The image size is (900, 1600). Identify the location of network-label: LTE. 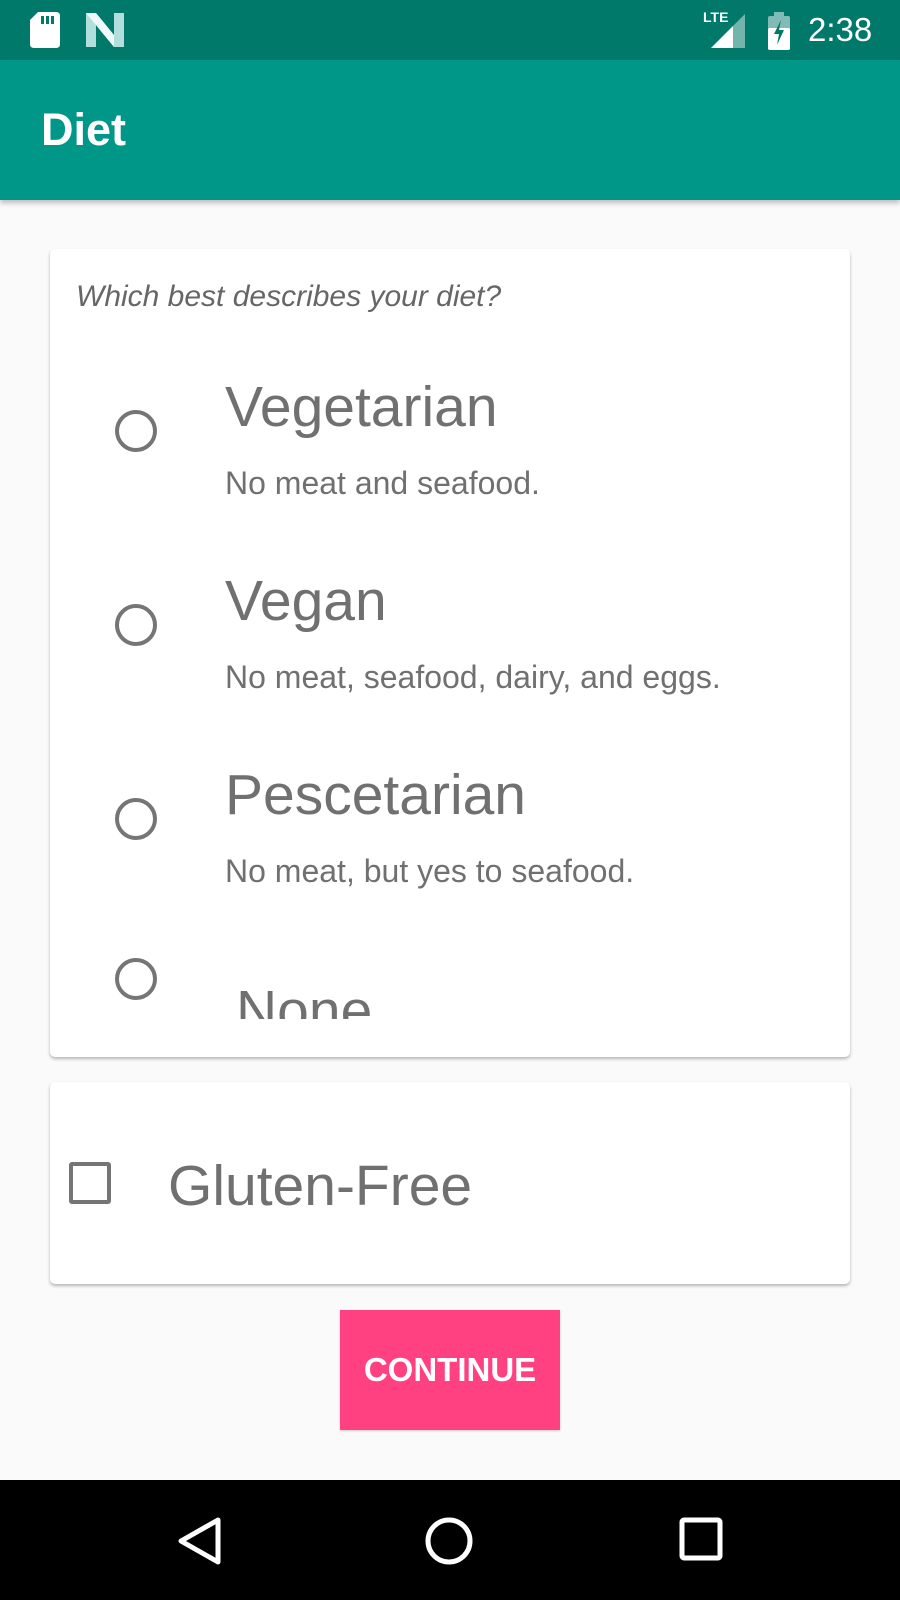
(715, 17).